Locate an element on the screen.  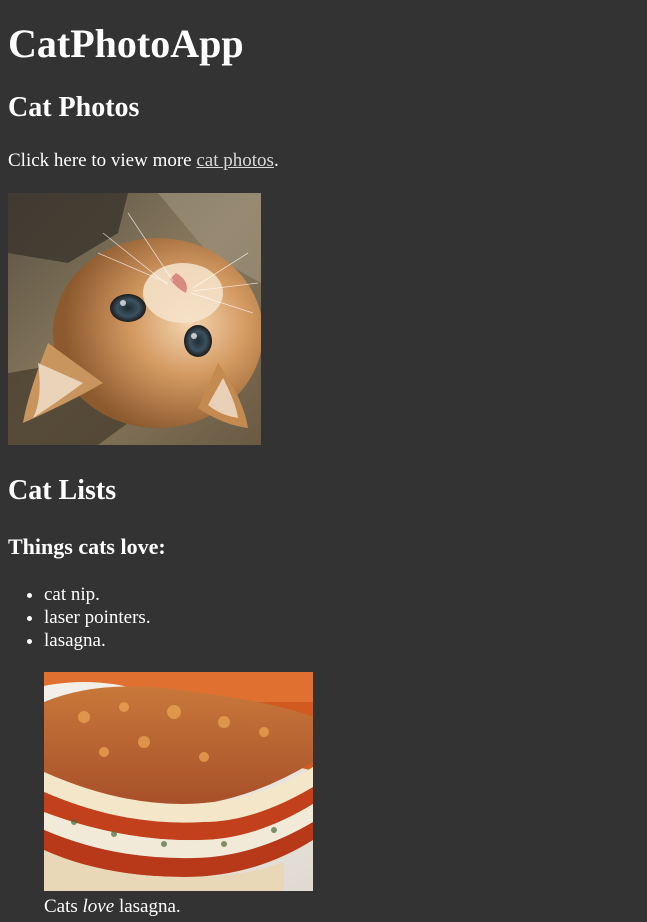
list-item: laser pointers. is located at coordinates (97, 617).